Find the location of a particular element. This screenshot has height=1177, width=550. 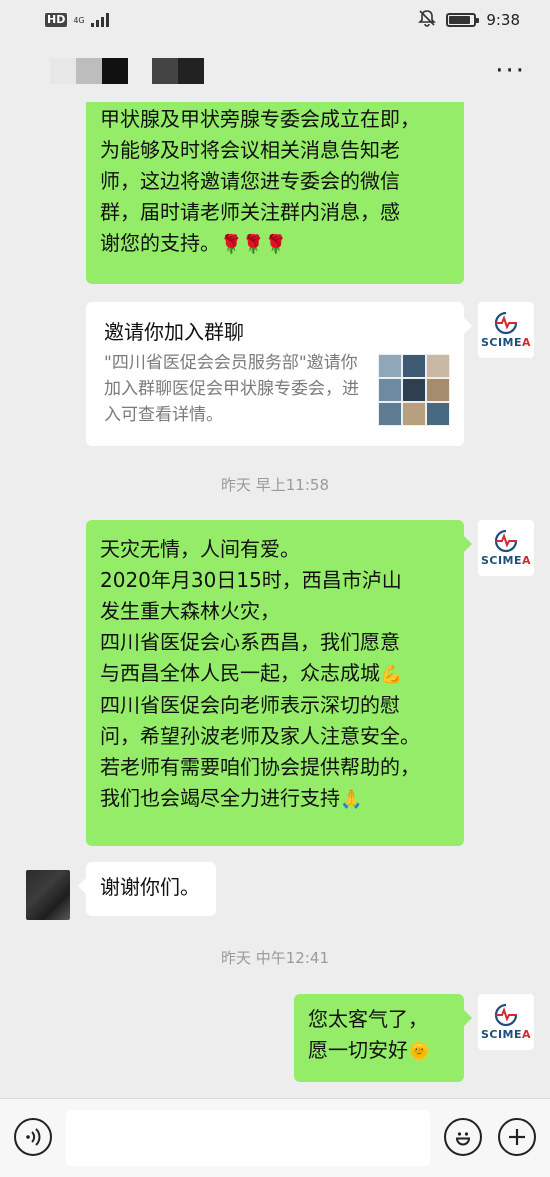

message-bubble: 您太客气了， 愿一切安好🌞 is located at coordinates (383, 1038).